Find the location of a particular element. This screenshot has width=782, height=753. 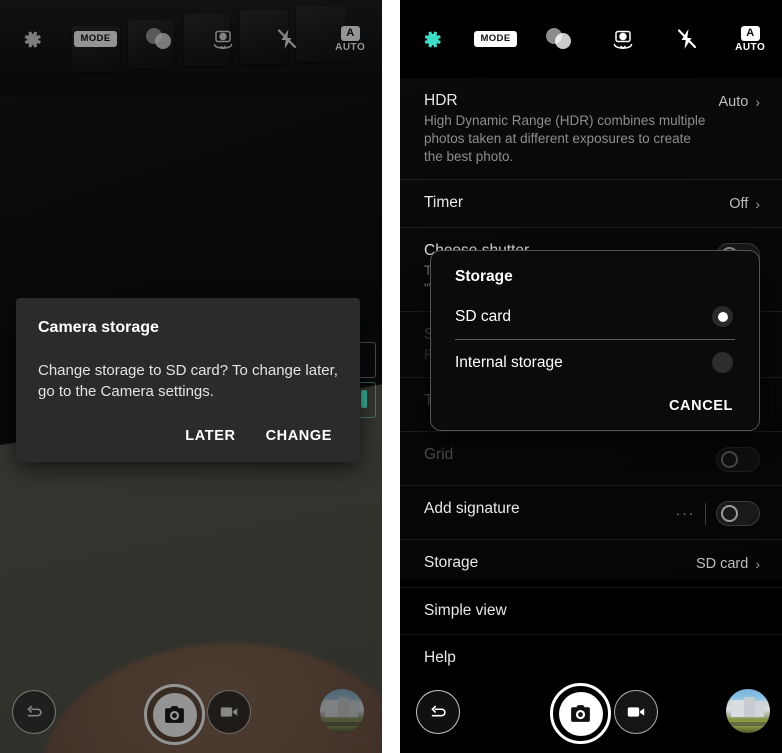

setting-grid-title: Grid is located at coordinates (439, 454).